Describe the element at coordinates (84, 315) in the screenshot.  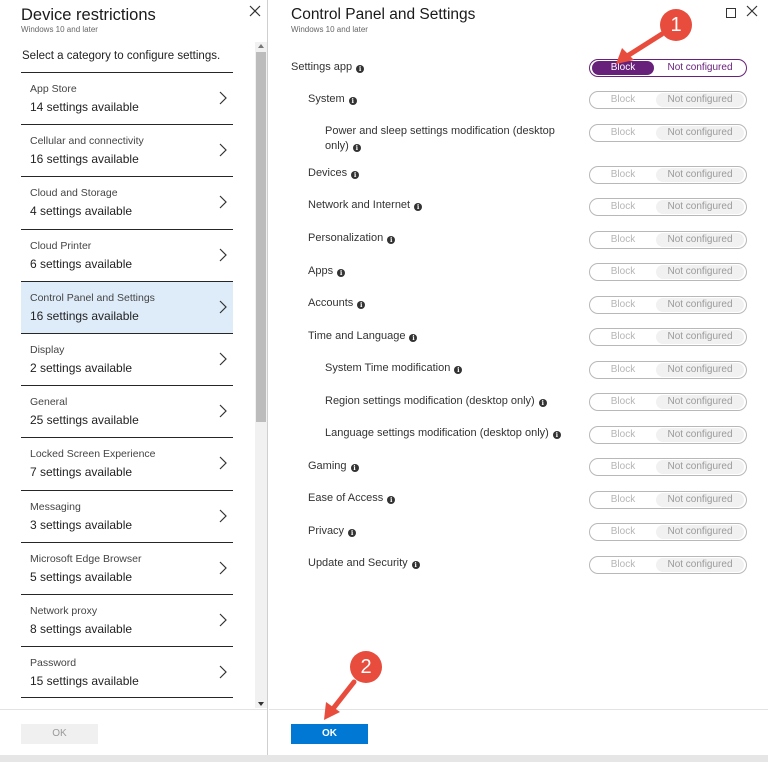
I see `category-count: 16 settings available` at that location.